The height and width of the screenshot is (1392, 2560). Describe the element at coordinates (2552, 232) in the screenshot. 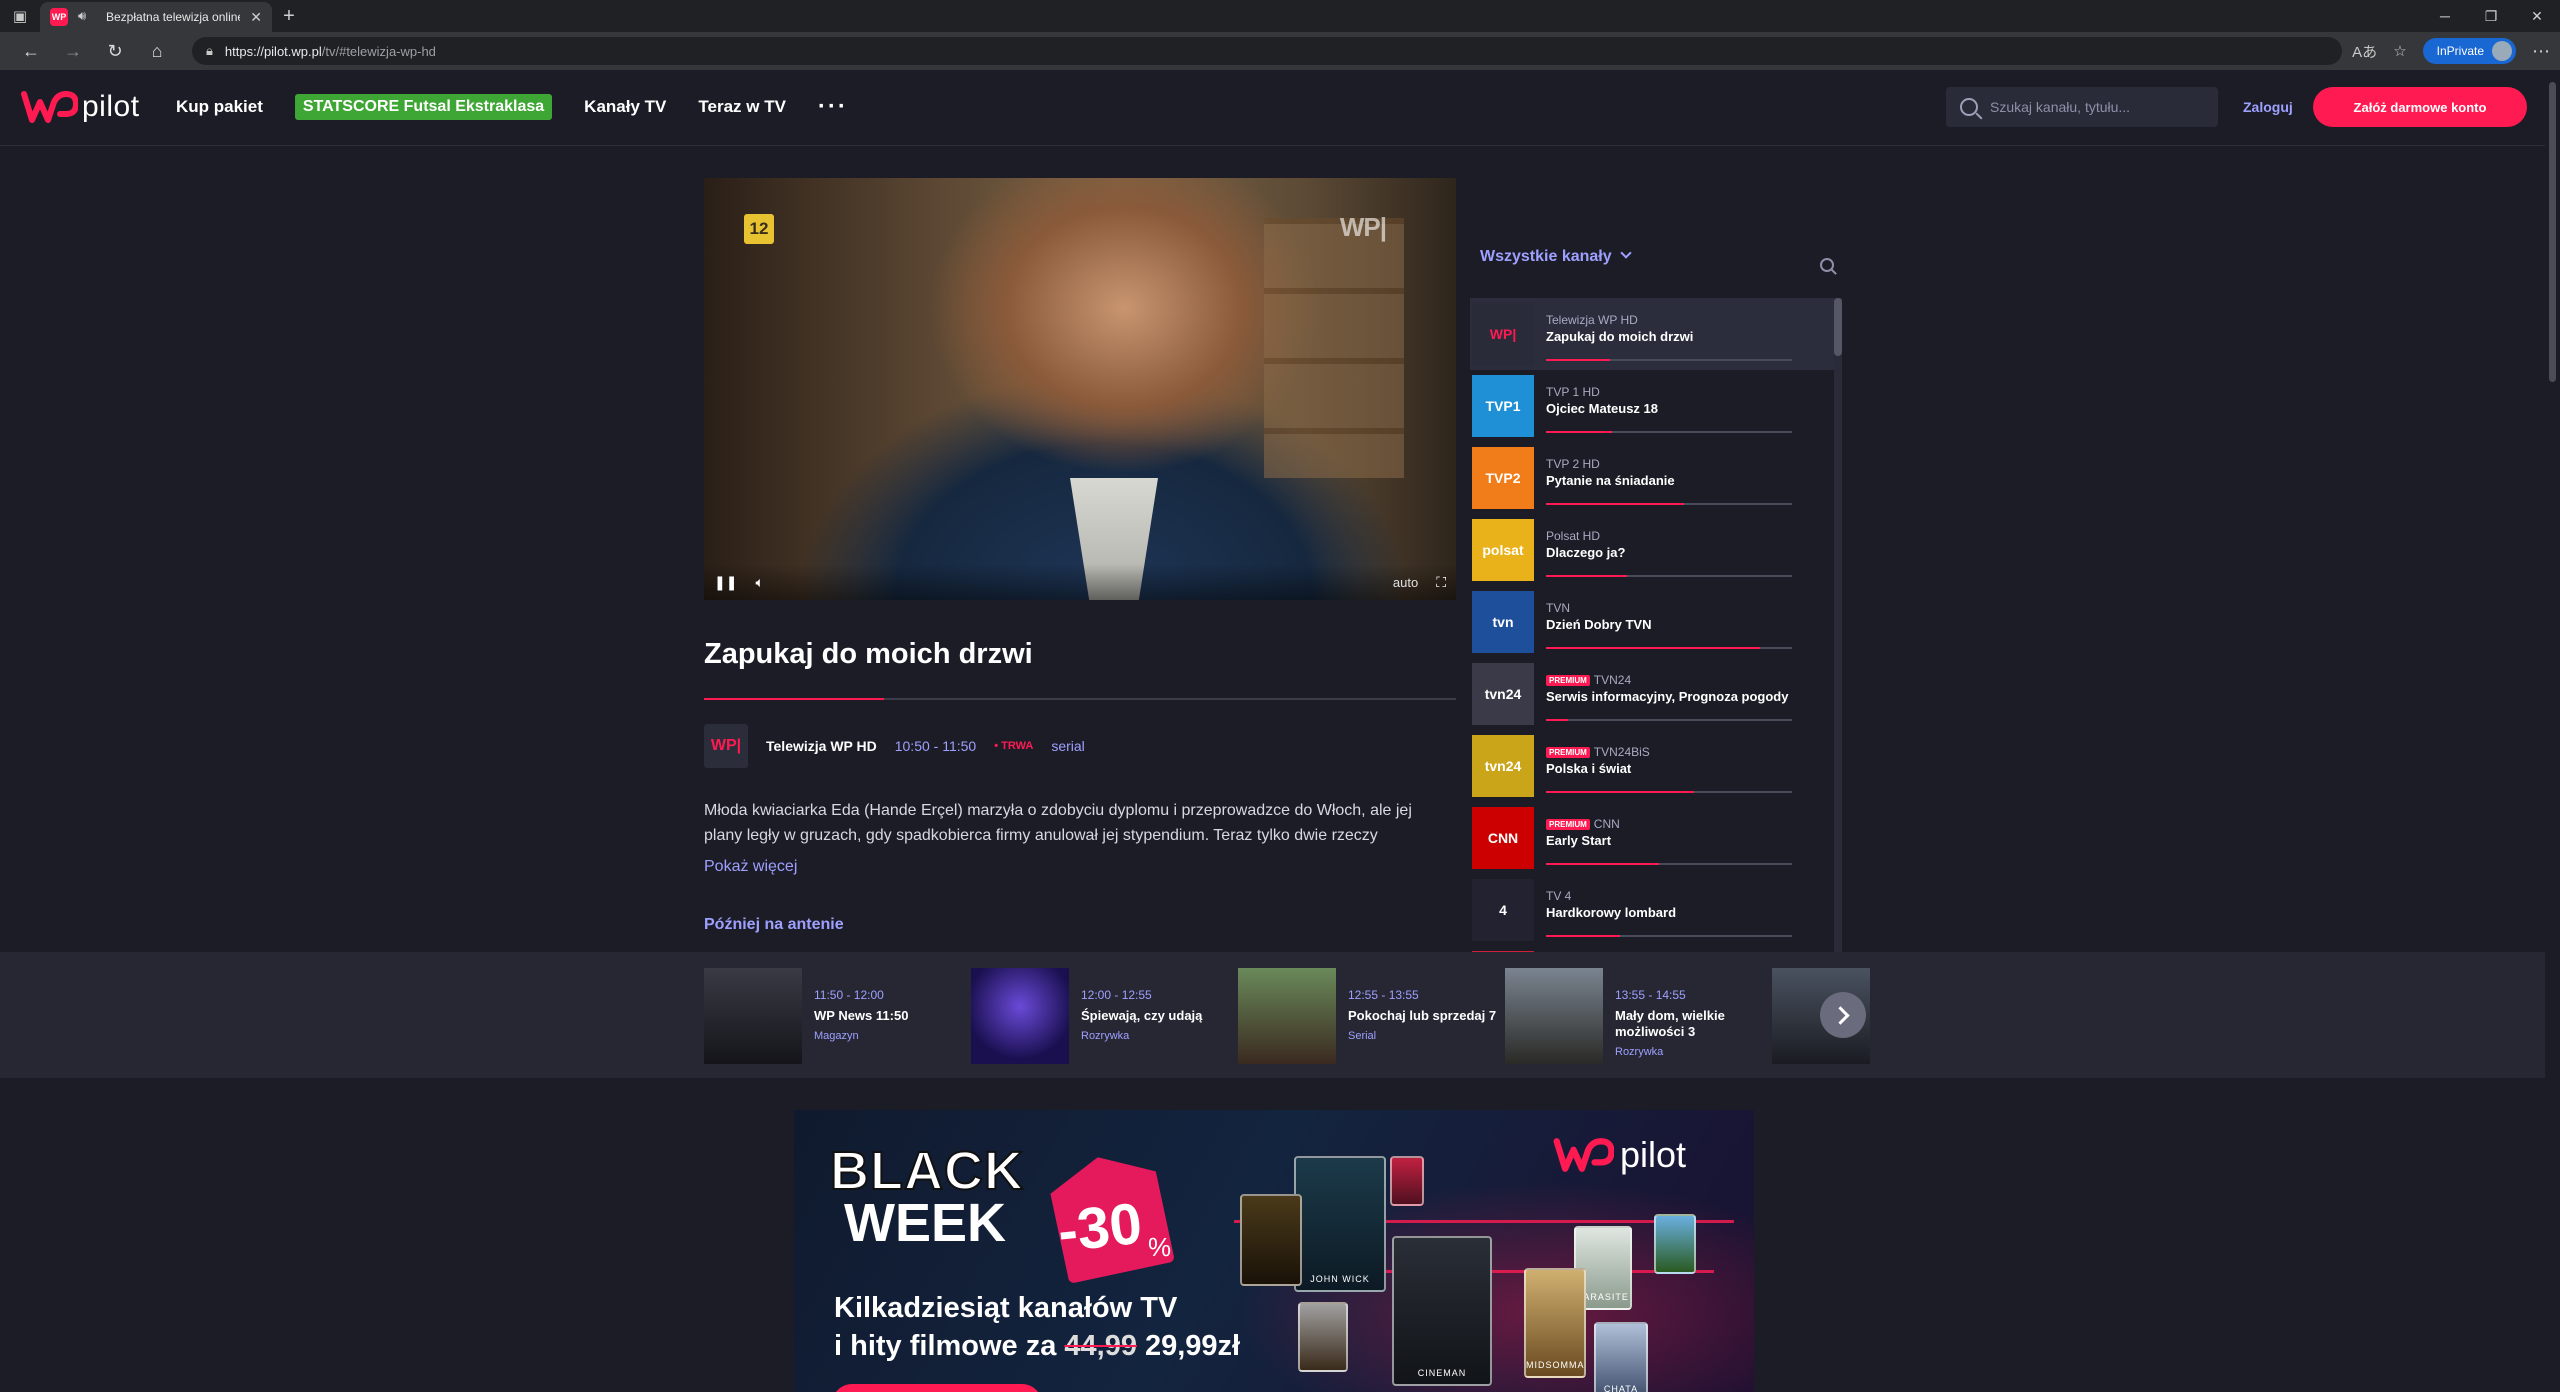

I see `page-scrollbar-thumb` at that location.